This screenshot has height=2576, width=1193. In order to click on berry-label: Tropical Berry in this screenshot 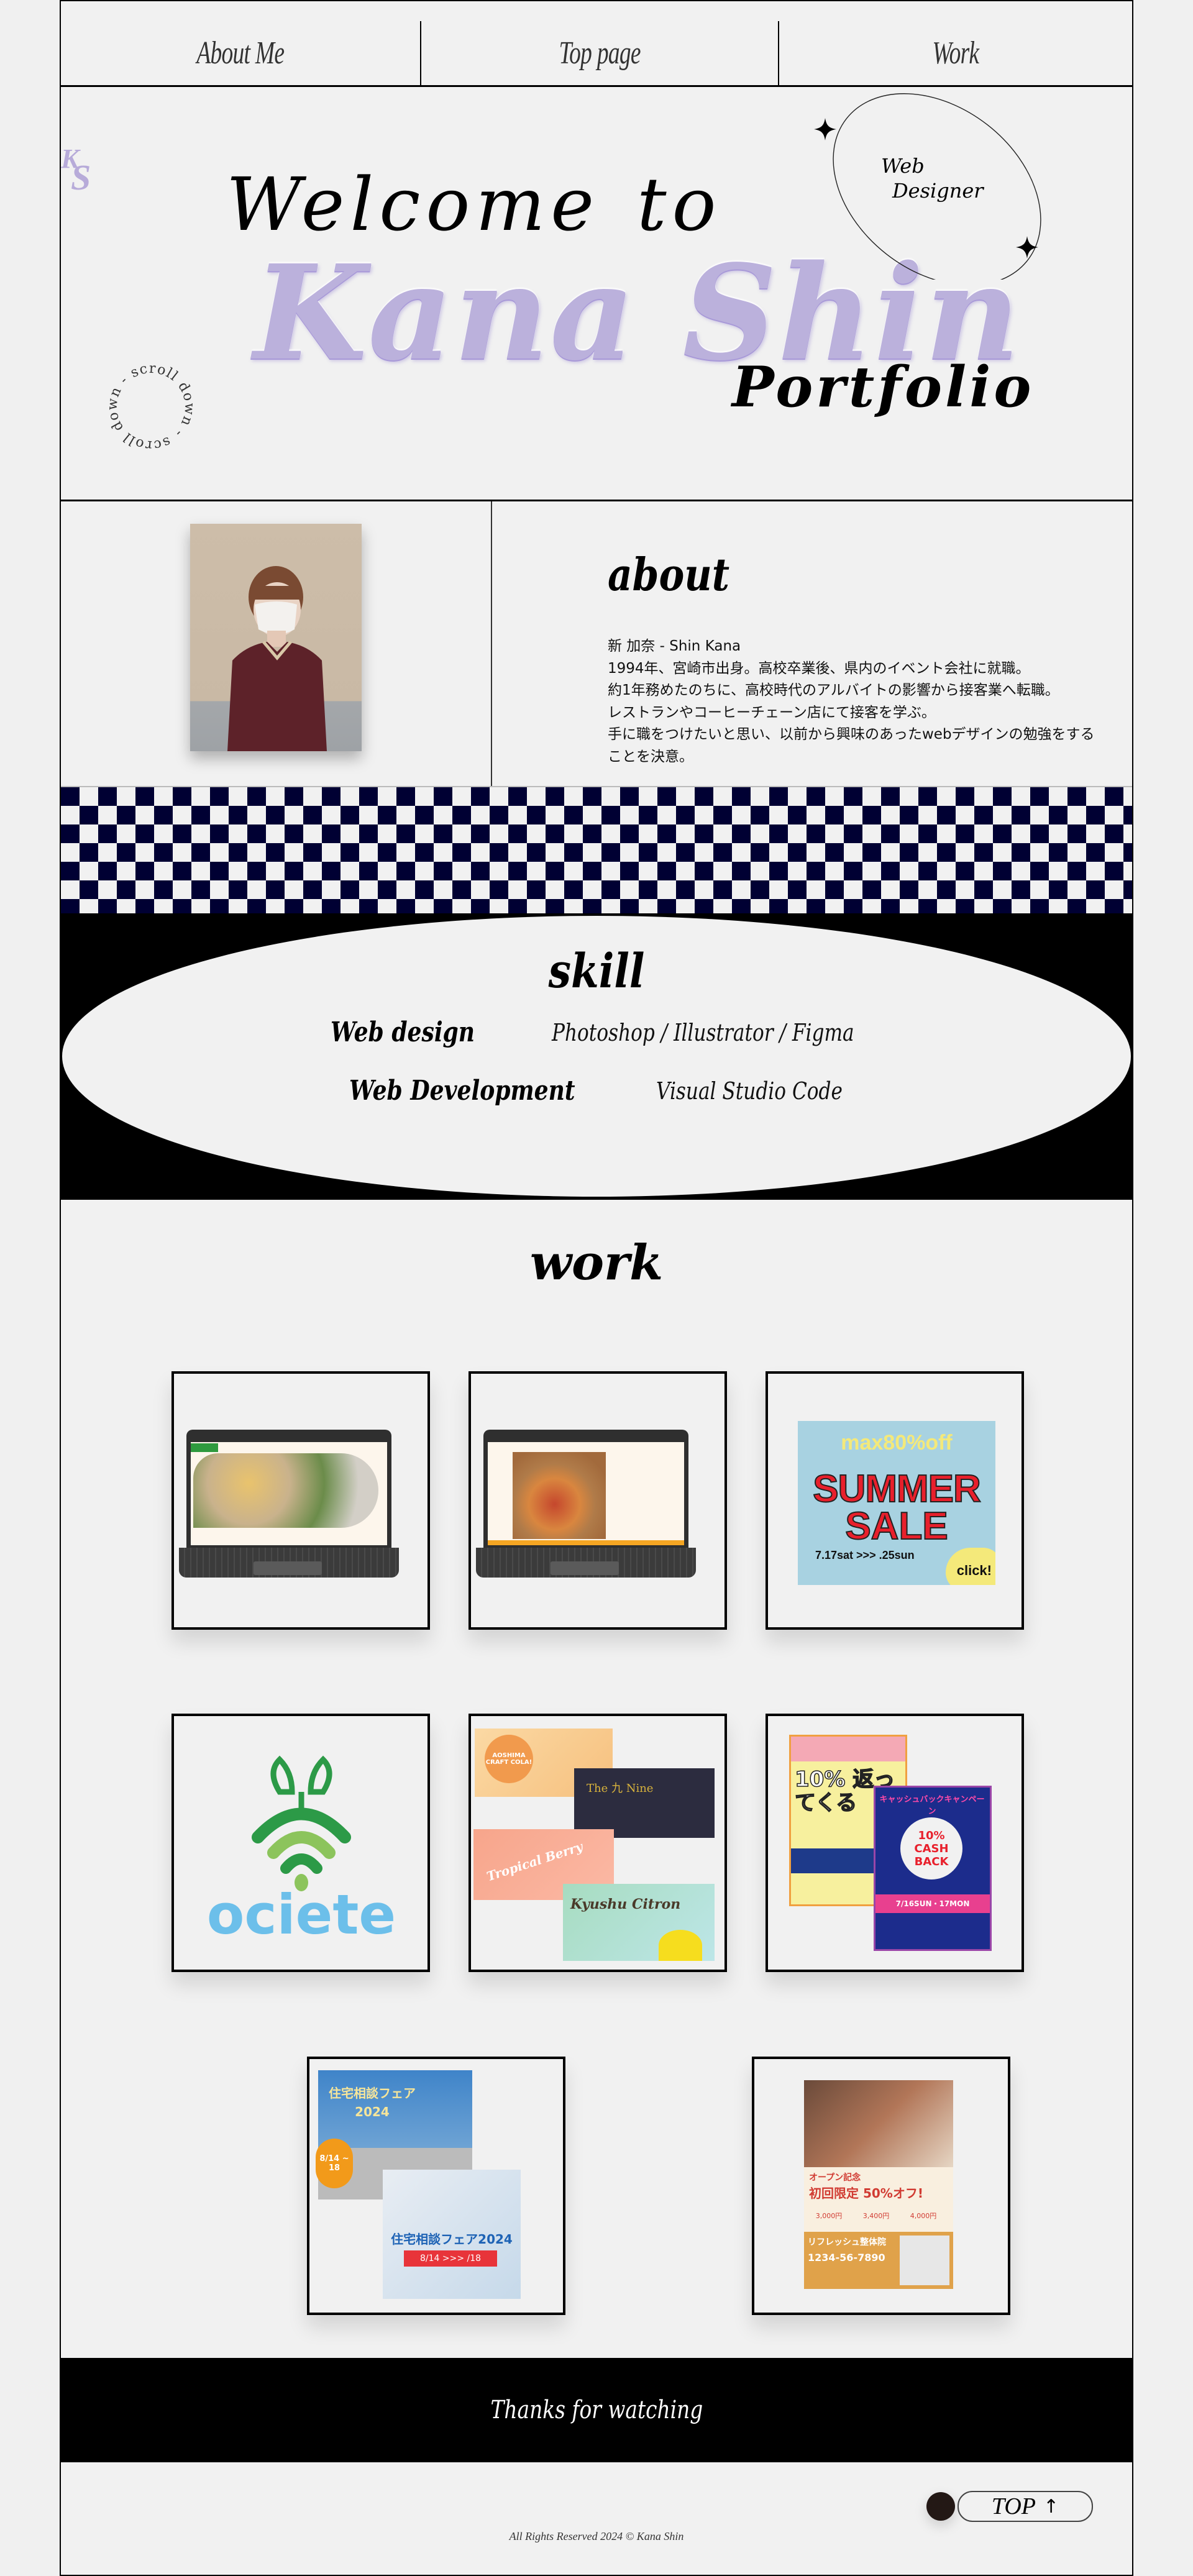, I will do `click(535, 1861)`.